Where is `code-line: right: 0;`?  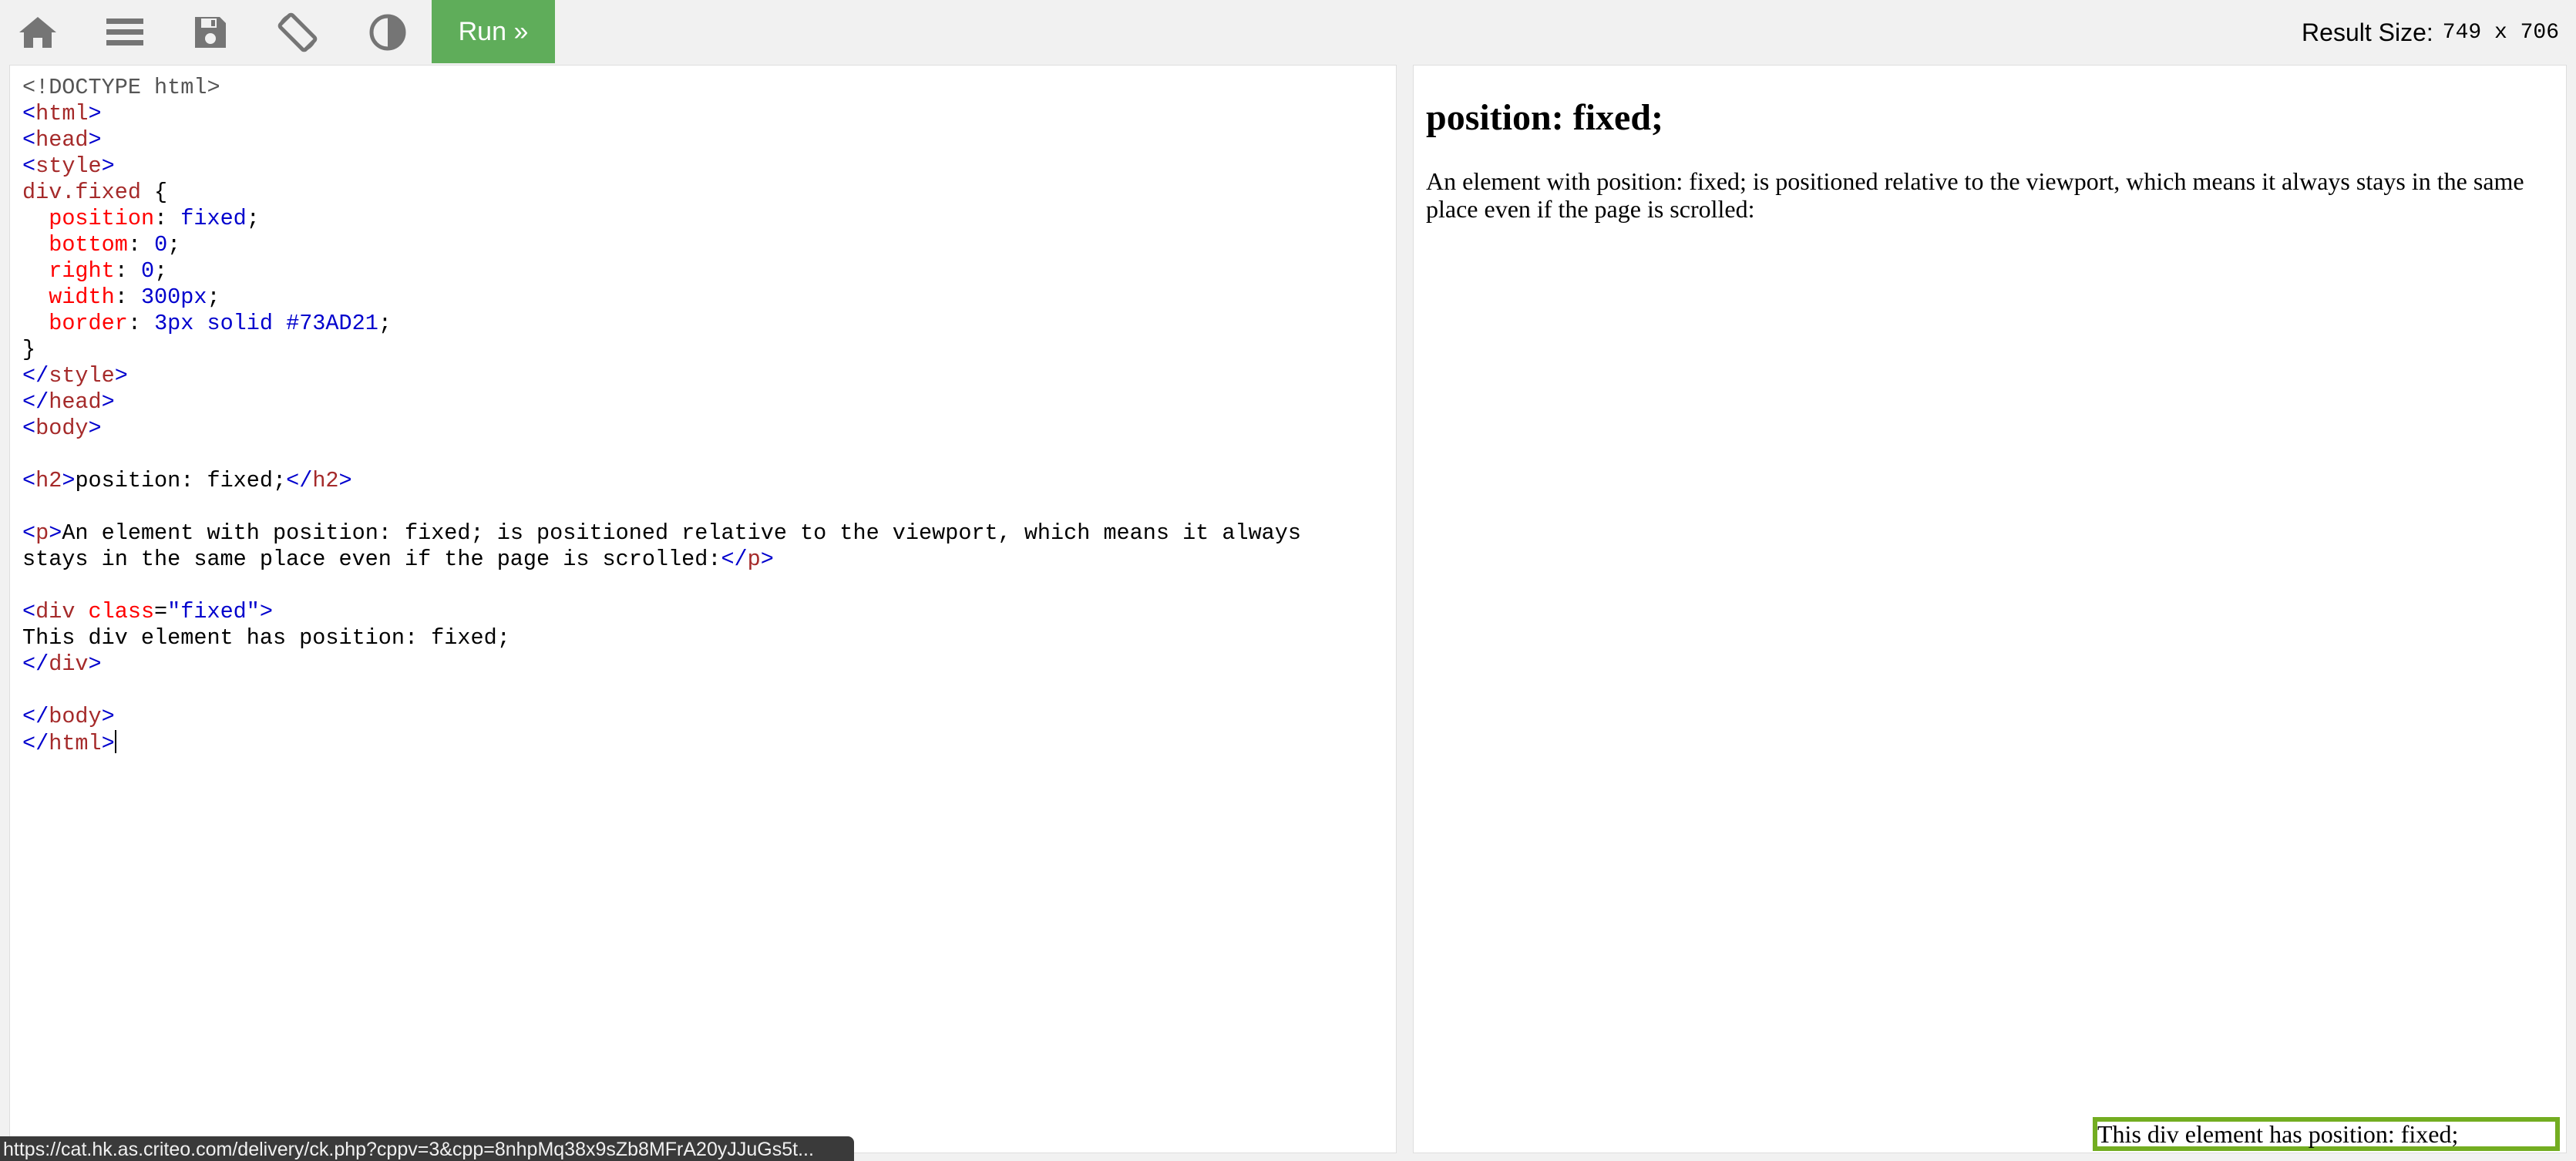 code-line: right: 0; is located at coordinates (697, 271).